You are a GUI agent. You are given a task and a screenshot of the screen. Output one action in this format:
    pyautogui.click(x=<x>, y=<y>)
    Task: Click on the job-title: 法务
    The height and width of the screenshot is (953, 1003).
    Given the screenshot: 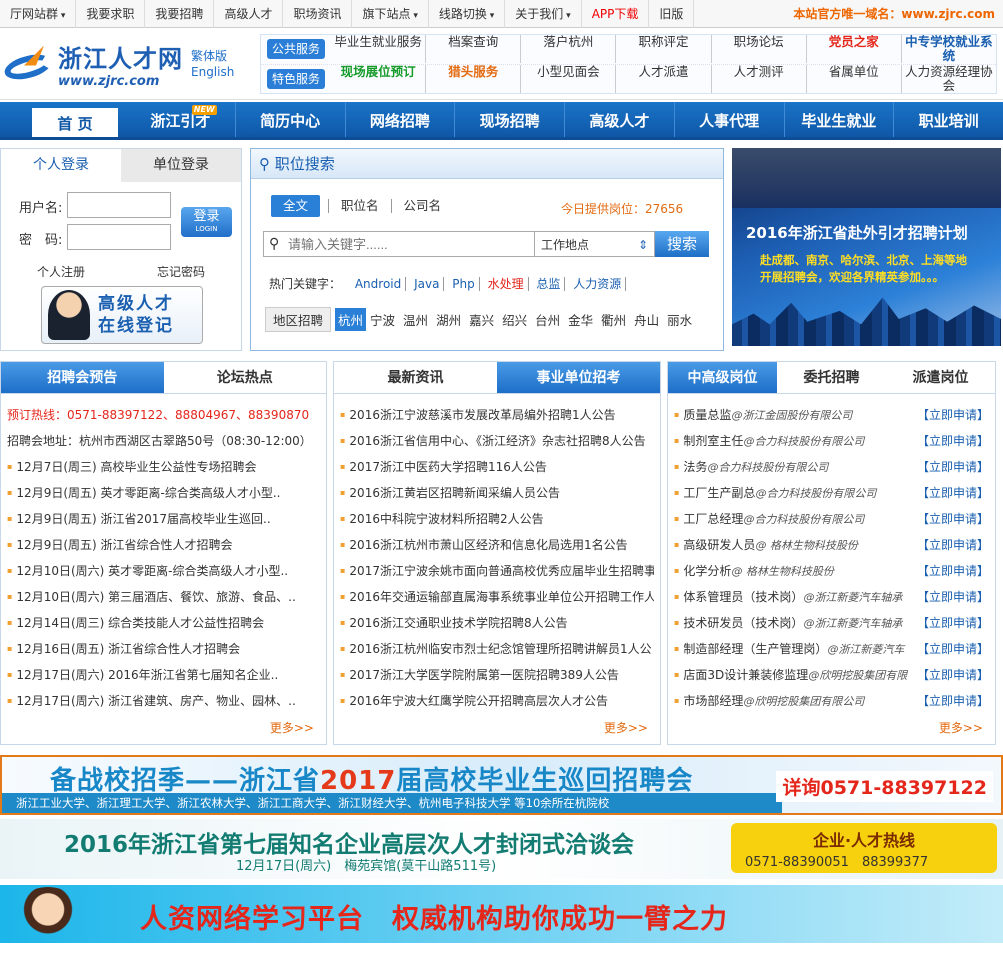 What is the action you would take?
    pyautogui.click(x=695, y=467)
    